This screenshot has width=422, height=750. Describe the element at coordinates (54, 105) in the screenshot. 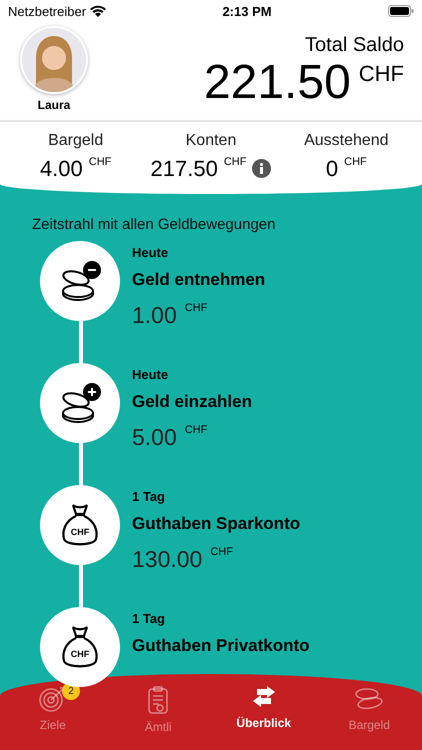

I see `profile-name: Laura` at that location.